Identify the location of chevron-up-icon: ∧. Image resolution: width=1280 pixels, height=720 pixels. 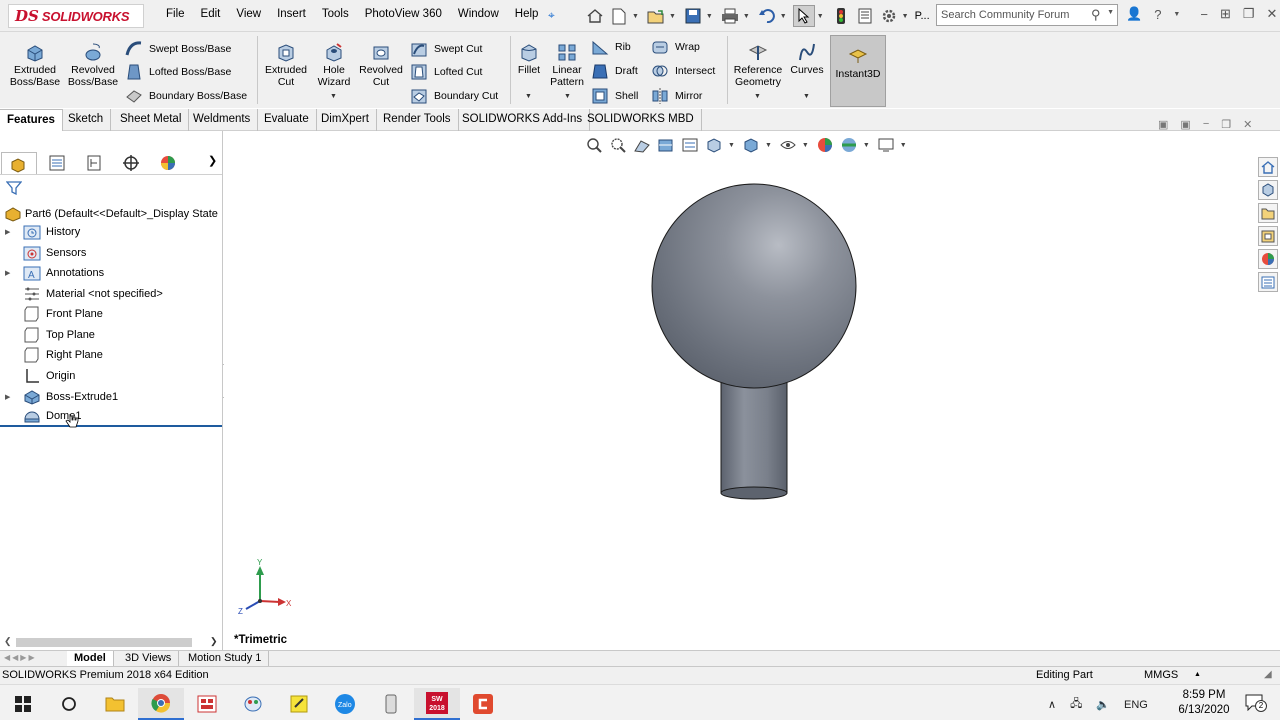
(1052, 704).